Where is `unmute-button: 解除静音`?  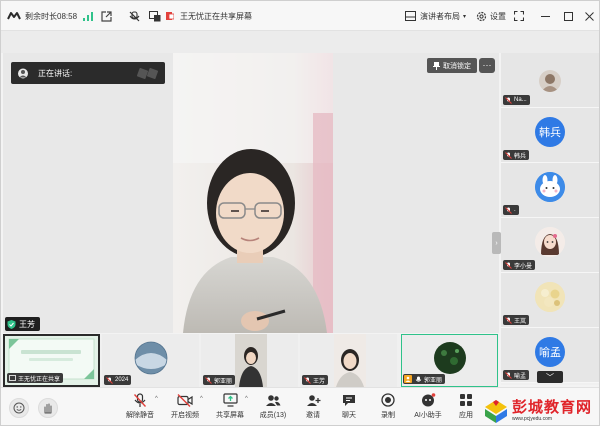 unmute-button: 解除静音 is located at coordinates (140, 407).